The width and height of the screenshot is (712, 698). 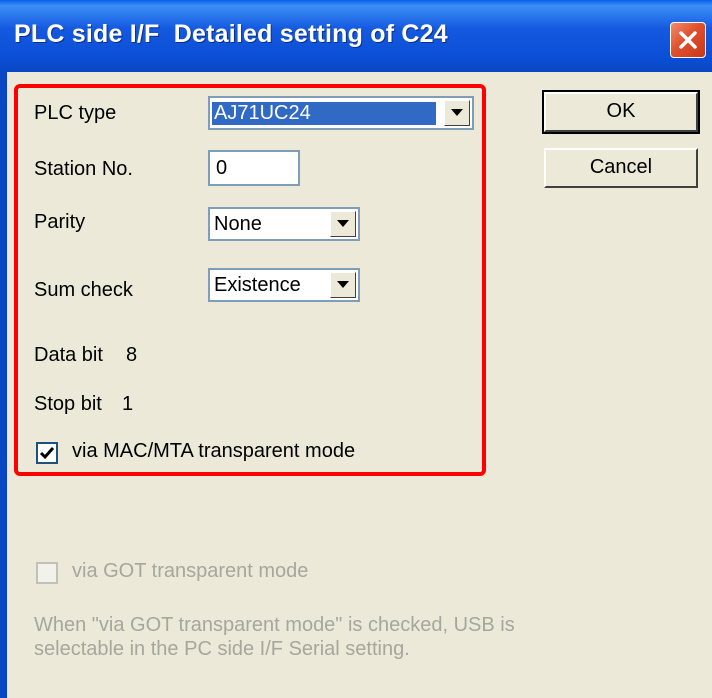 I want to click on parity-label: Parity, so click(x=60, y=222).